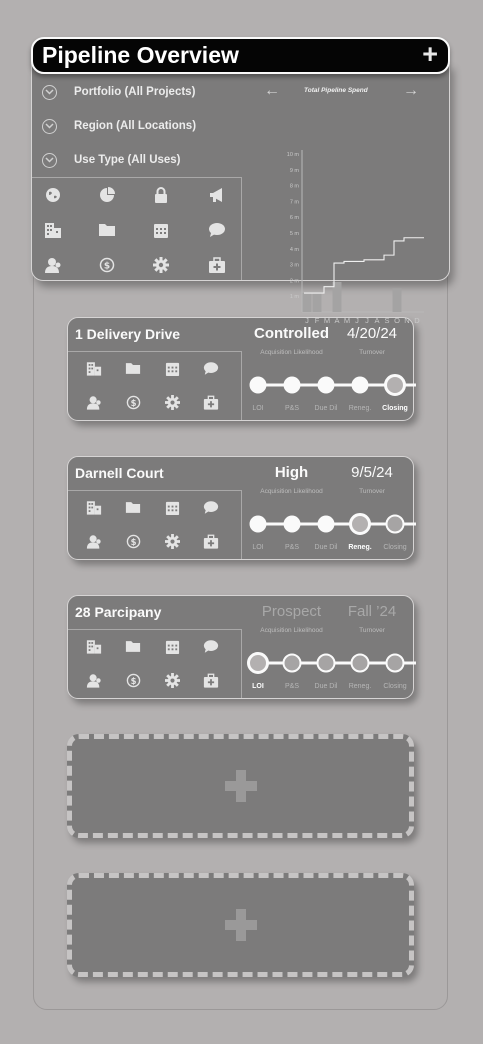 The image size is (483, 1044). I want to click on add-project-button: +, so click(430, 54).